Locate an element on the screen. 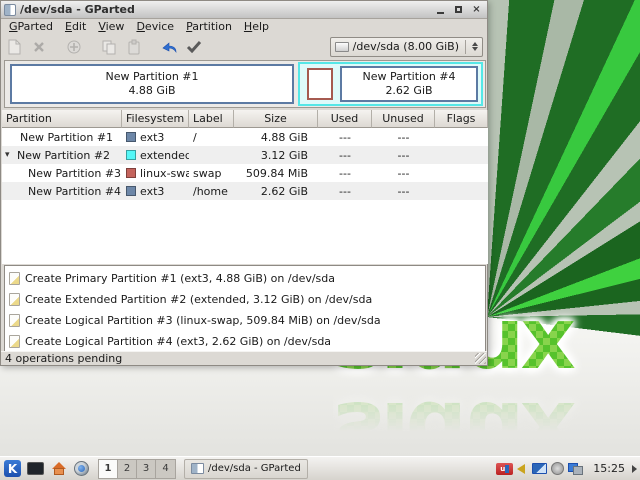 Image resolution: width=640 pixels, height=480 pixels. taskbar-clock: 15:25 is located at coordinates (609, 468).